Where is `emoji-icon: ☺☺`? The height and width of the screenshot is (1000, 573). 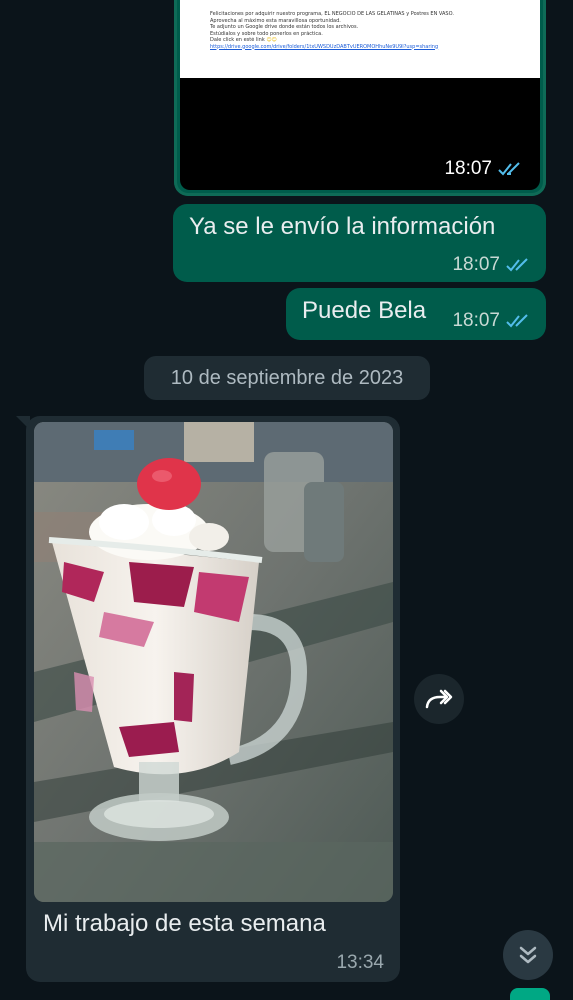 emoji-icon: ☺☺ is located at coordinates (271, 40).